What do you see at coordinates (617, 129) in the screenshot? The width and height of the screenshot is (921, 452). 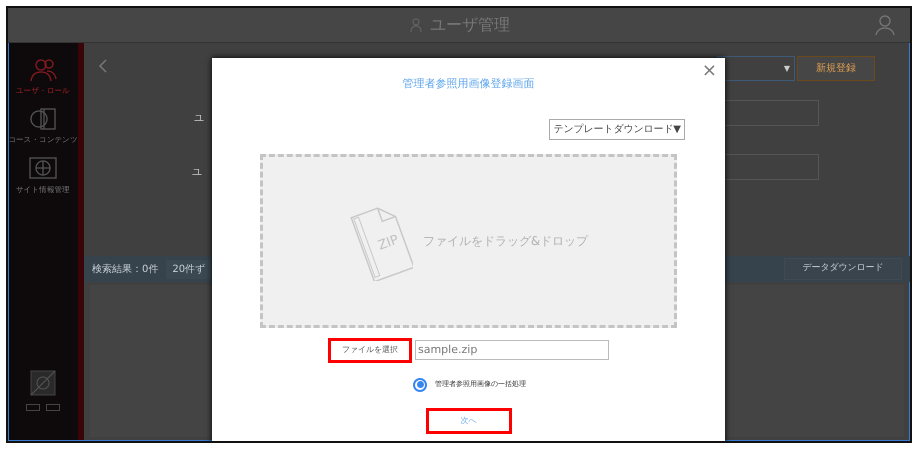 I see `template-download-button: テンプレートダウンロード▼` at bounding box center [617, 129].